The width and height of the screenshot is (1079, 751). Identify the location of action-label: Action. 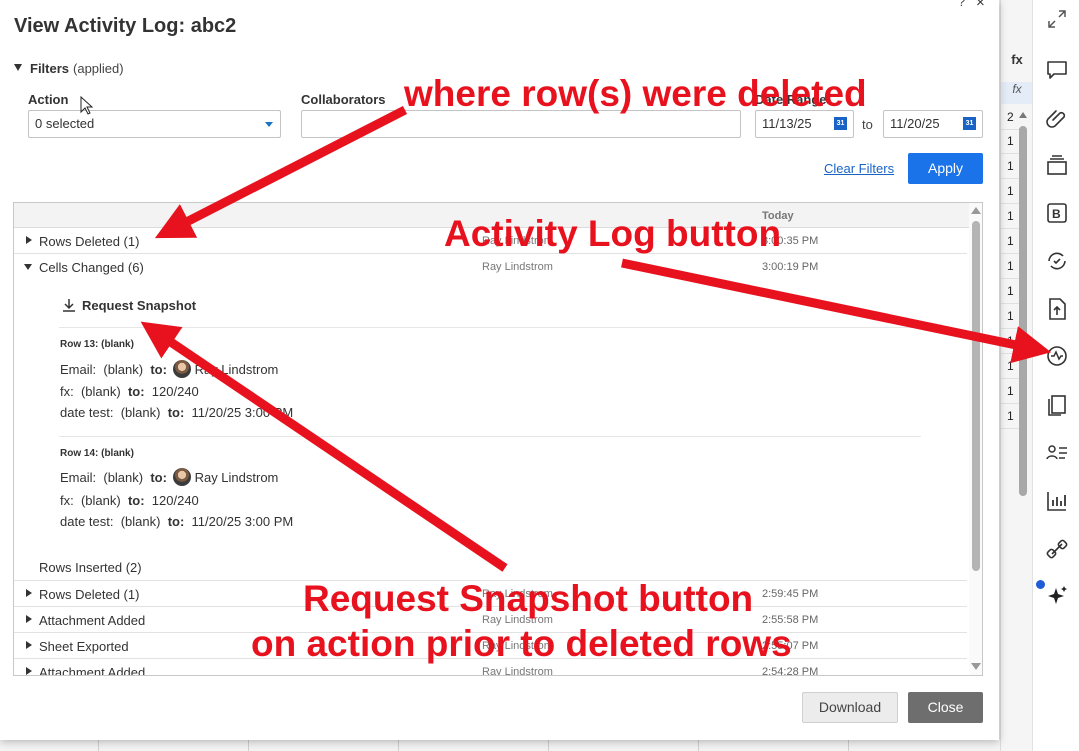
(48, 99).